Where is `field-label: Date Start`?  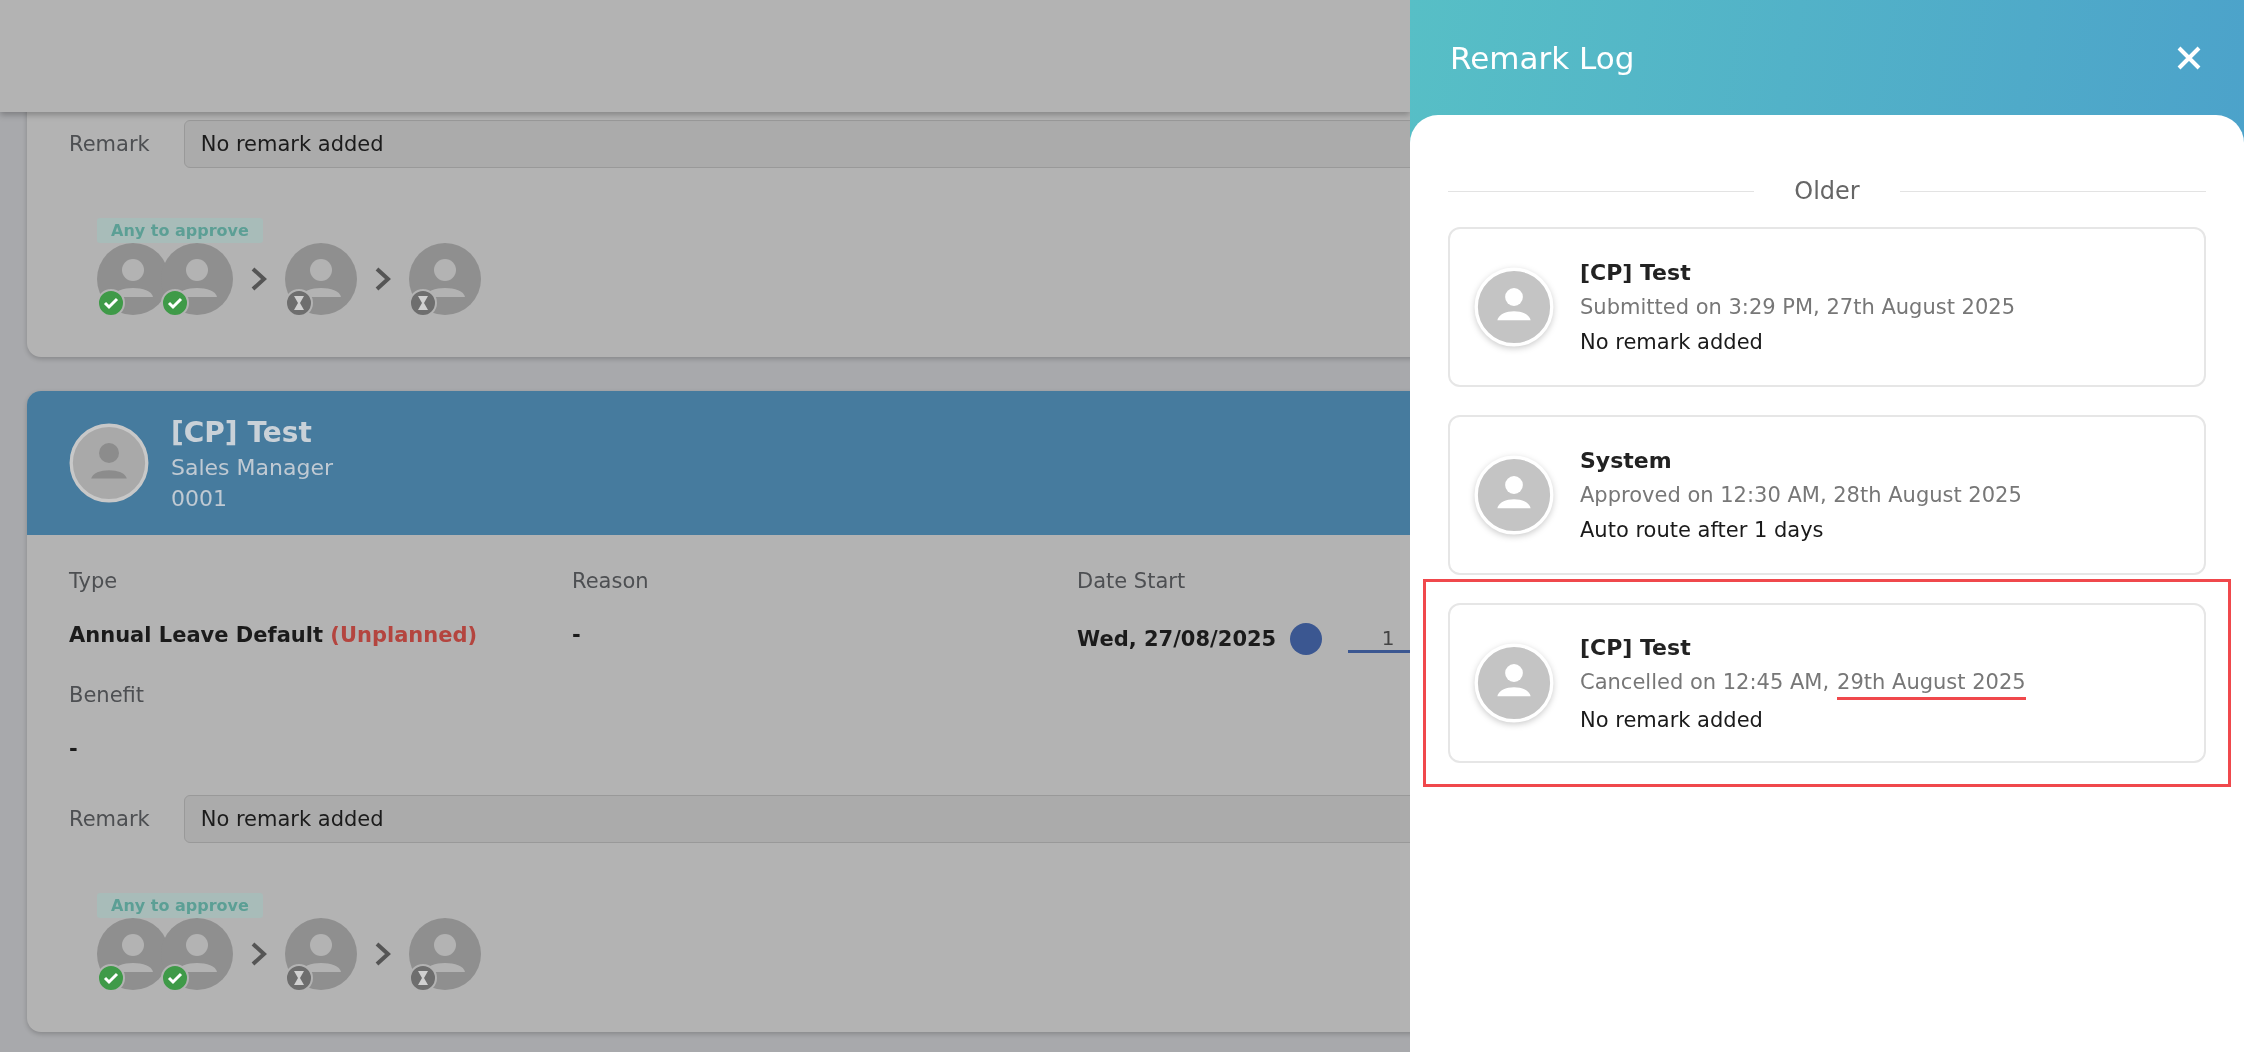
field-label: Date Start is located at coordinates (1132, 581).